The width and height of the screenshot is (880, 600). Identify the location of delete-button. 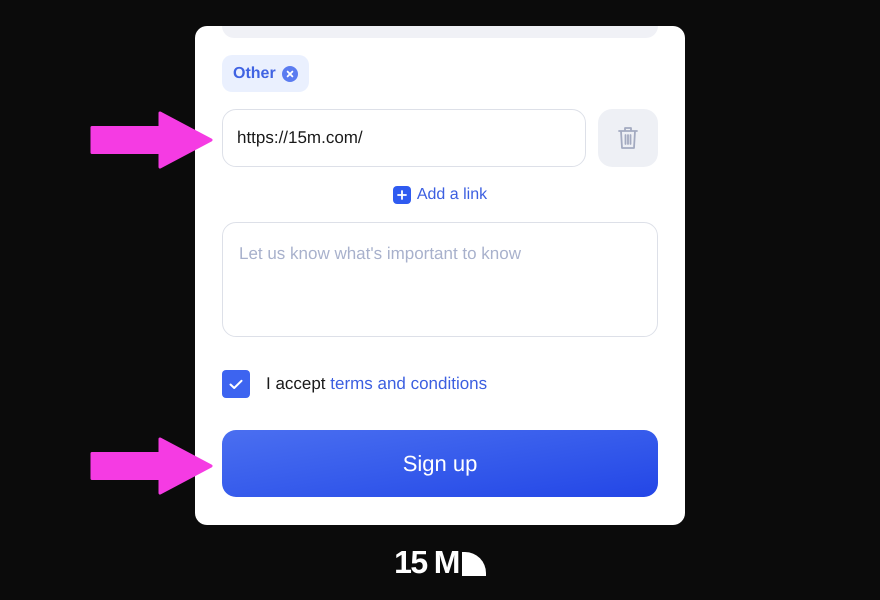
(628, 138).